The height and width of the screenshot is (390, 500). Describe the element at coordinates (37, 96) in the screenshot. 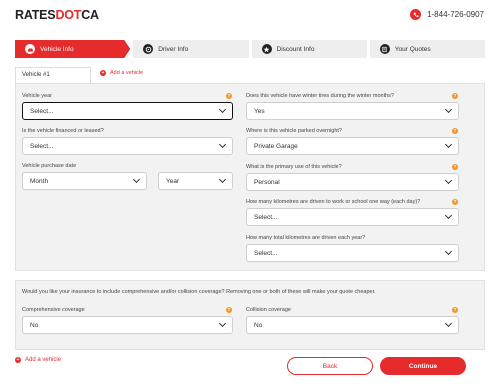

I see `vehicle-year-label: Vehicle year` at that location.